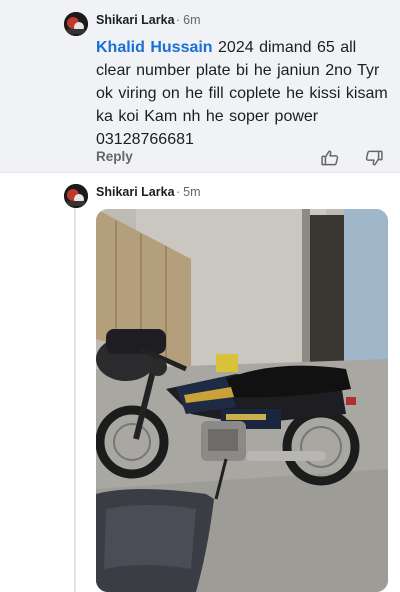 This screenshot has height=592, width=400. What do you see at coordinates (76, 196) in the screenshot?
I see `reply-author-avatar` at bounding box center [76, 196].